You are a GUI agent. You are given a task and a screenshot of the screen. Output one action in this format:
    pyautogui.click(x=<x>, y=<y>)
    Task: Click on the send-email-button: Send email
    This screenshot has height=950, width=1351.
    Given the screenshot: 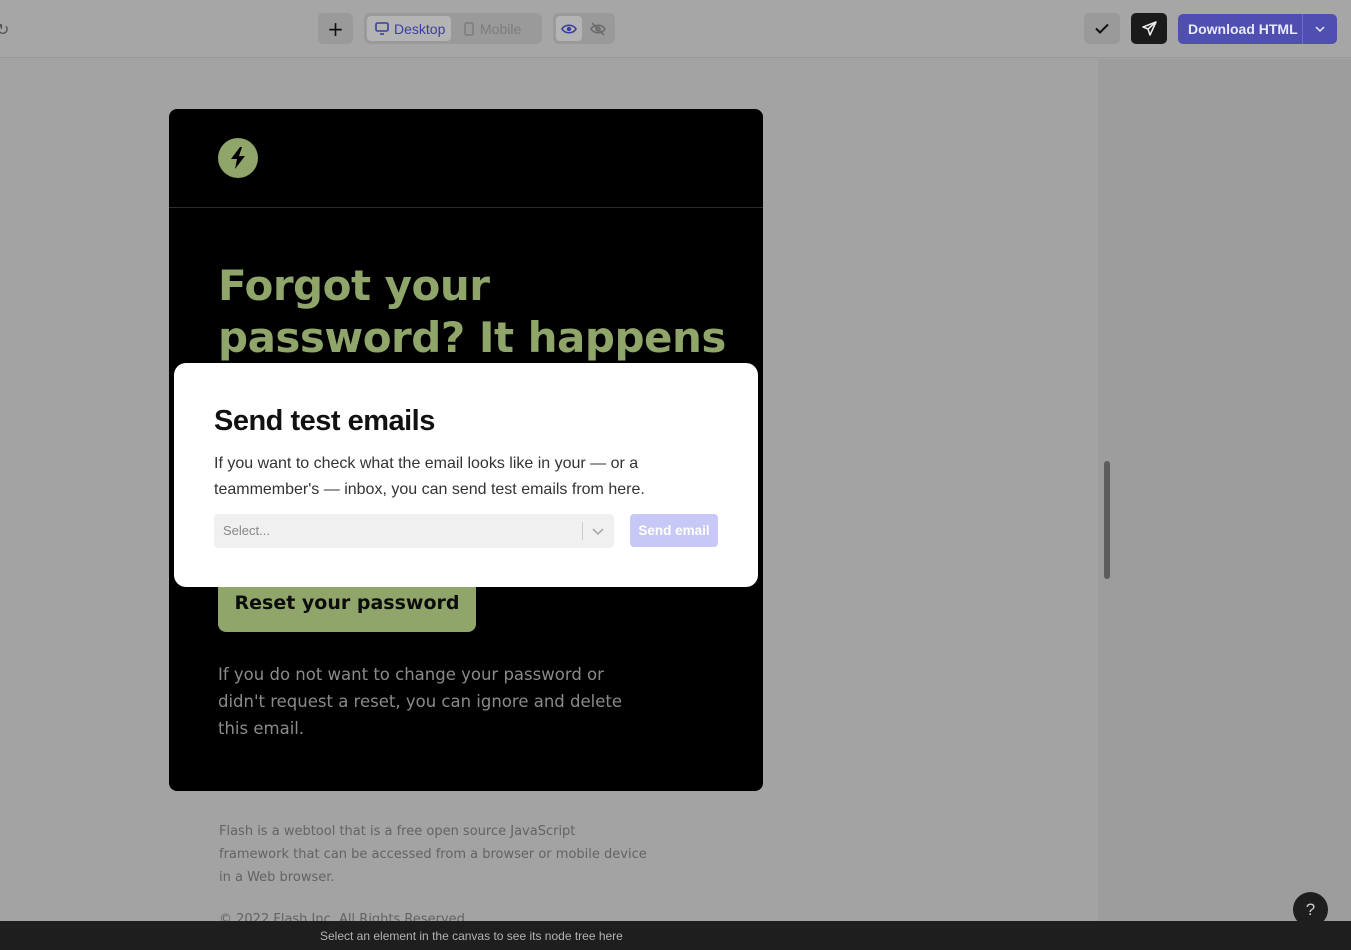 What is the action you would take?
    pyautogui.click(x=674, y=530)
    